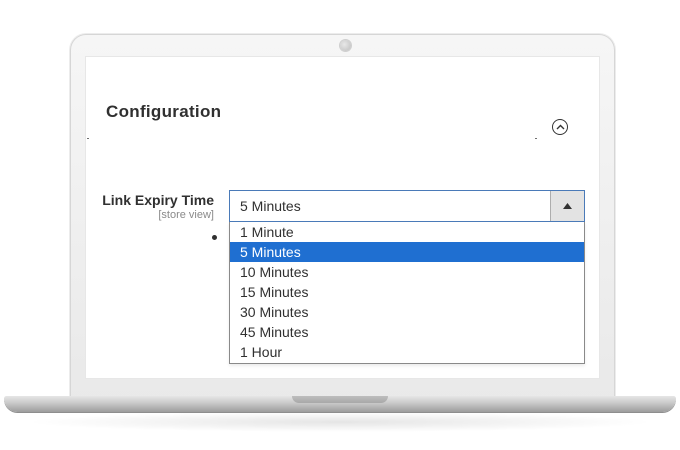 The width and height of the screenshot is (680, 450). What do you see at coordinates (567, 206) in the screenshot?
I see `triangle-up-icon` at bounding box center [567, 206].